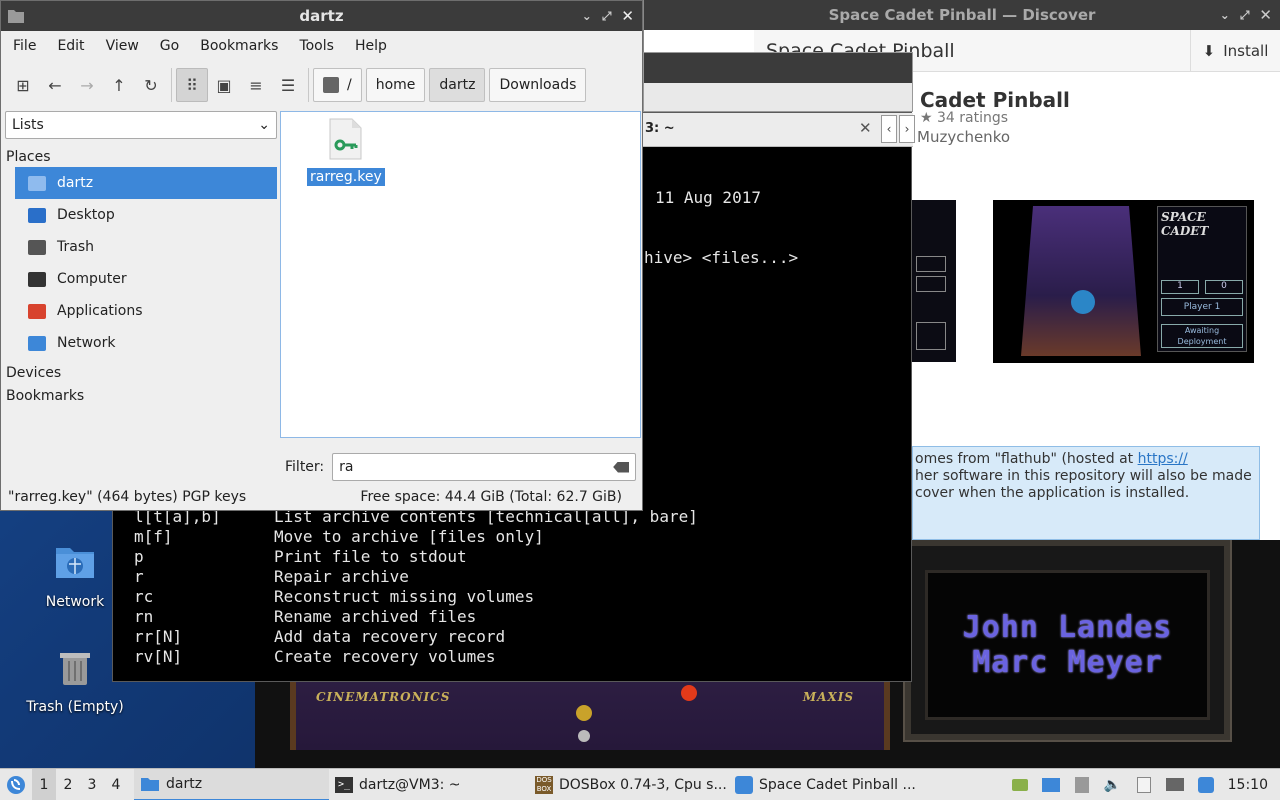 This screenshot has height=800, width=1280. What do you see at coordinates (1082, 784) in the screenshot?
I see `removable-drive-icon` at bounding box center [1082, 784].